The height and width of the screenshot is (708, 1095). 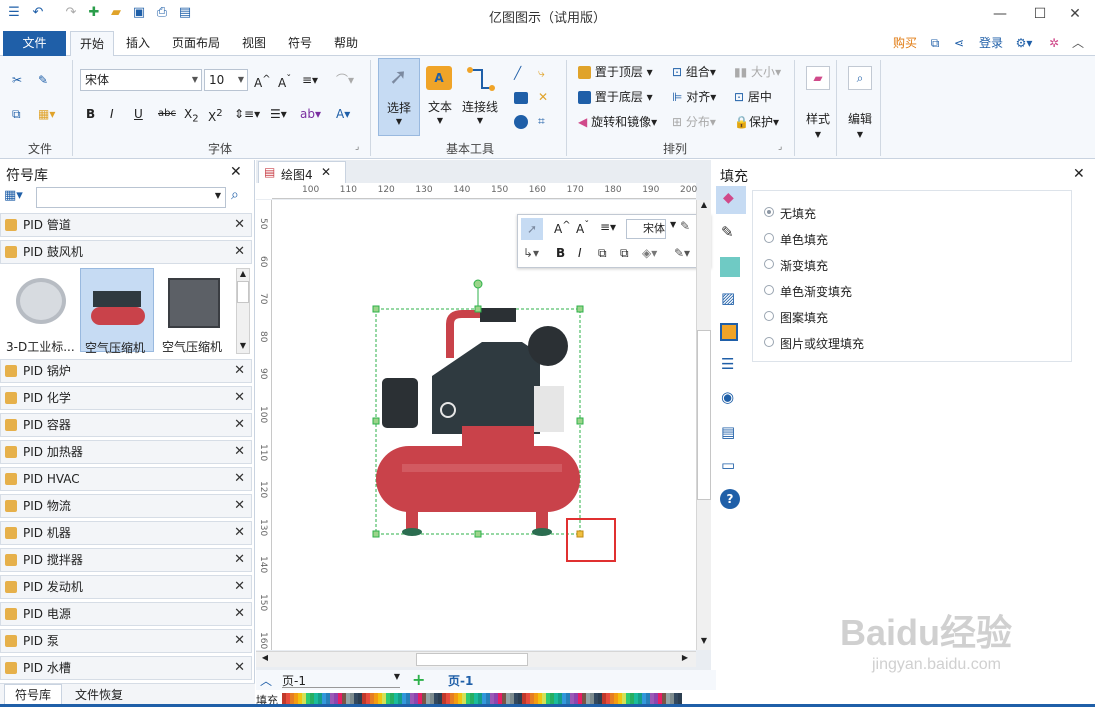 I want to click on font-family-select: 宋体 ▼, so click(x=141, y=80).